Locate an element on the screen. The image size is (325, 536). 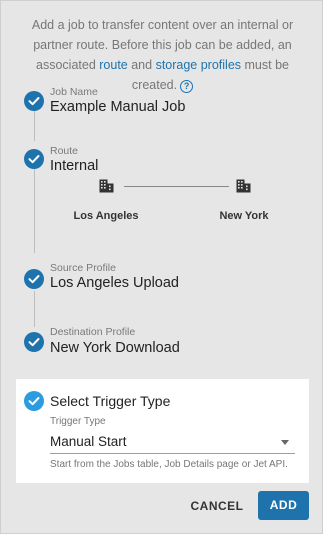
step-value-destination-profile: New York Download is located at coordinates (115, 348).